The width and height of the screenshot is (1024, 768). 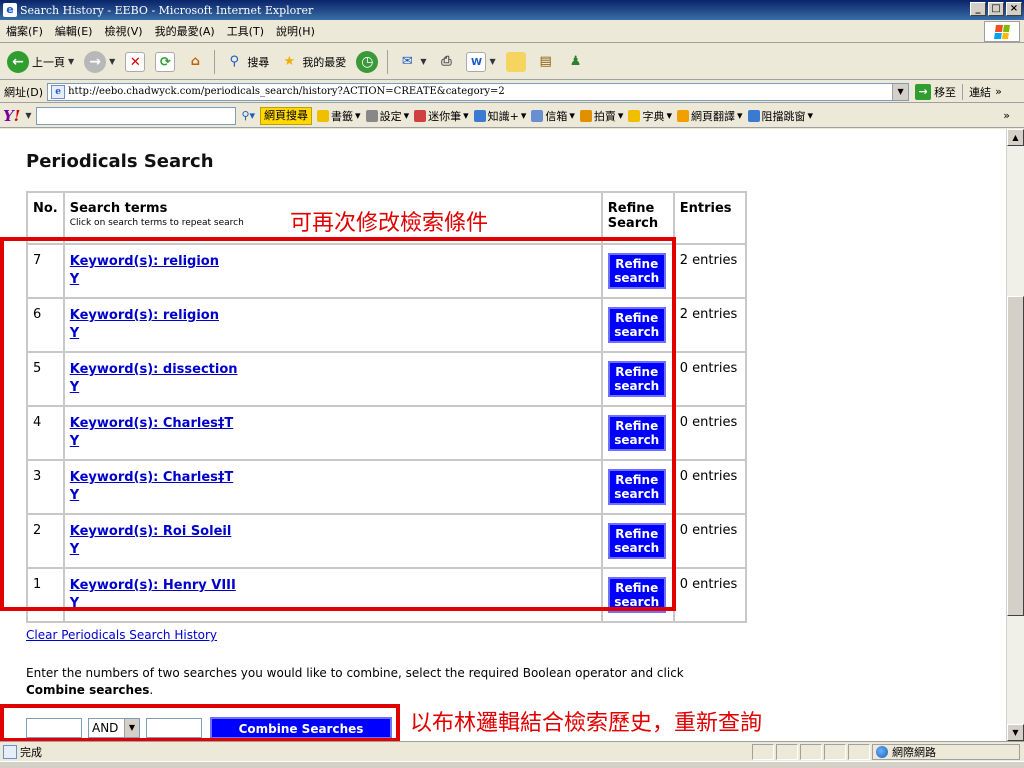 I want to click on mail-icon: ✉, so click(x=407, y=61).